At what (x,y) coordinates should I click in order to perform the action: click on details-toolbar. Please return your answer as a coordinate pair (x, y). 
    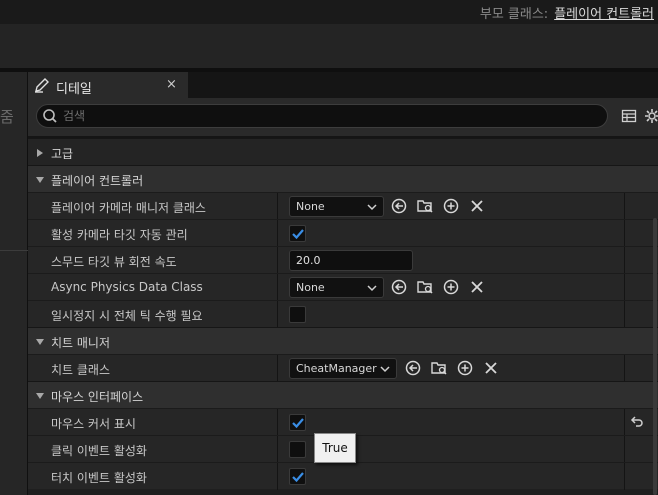
    Looking at the image, I should click on (343, 117).